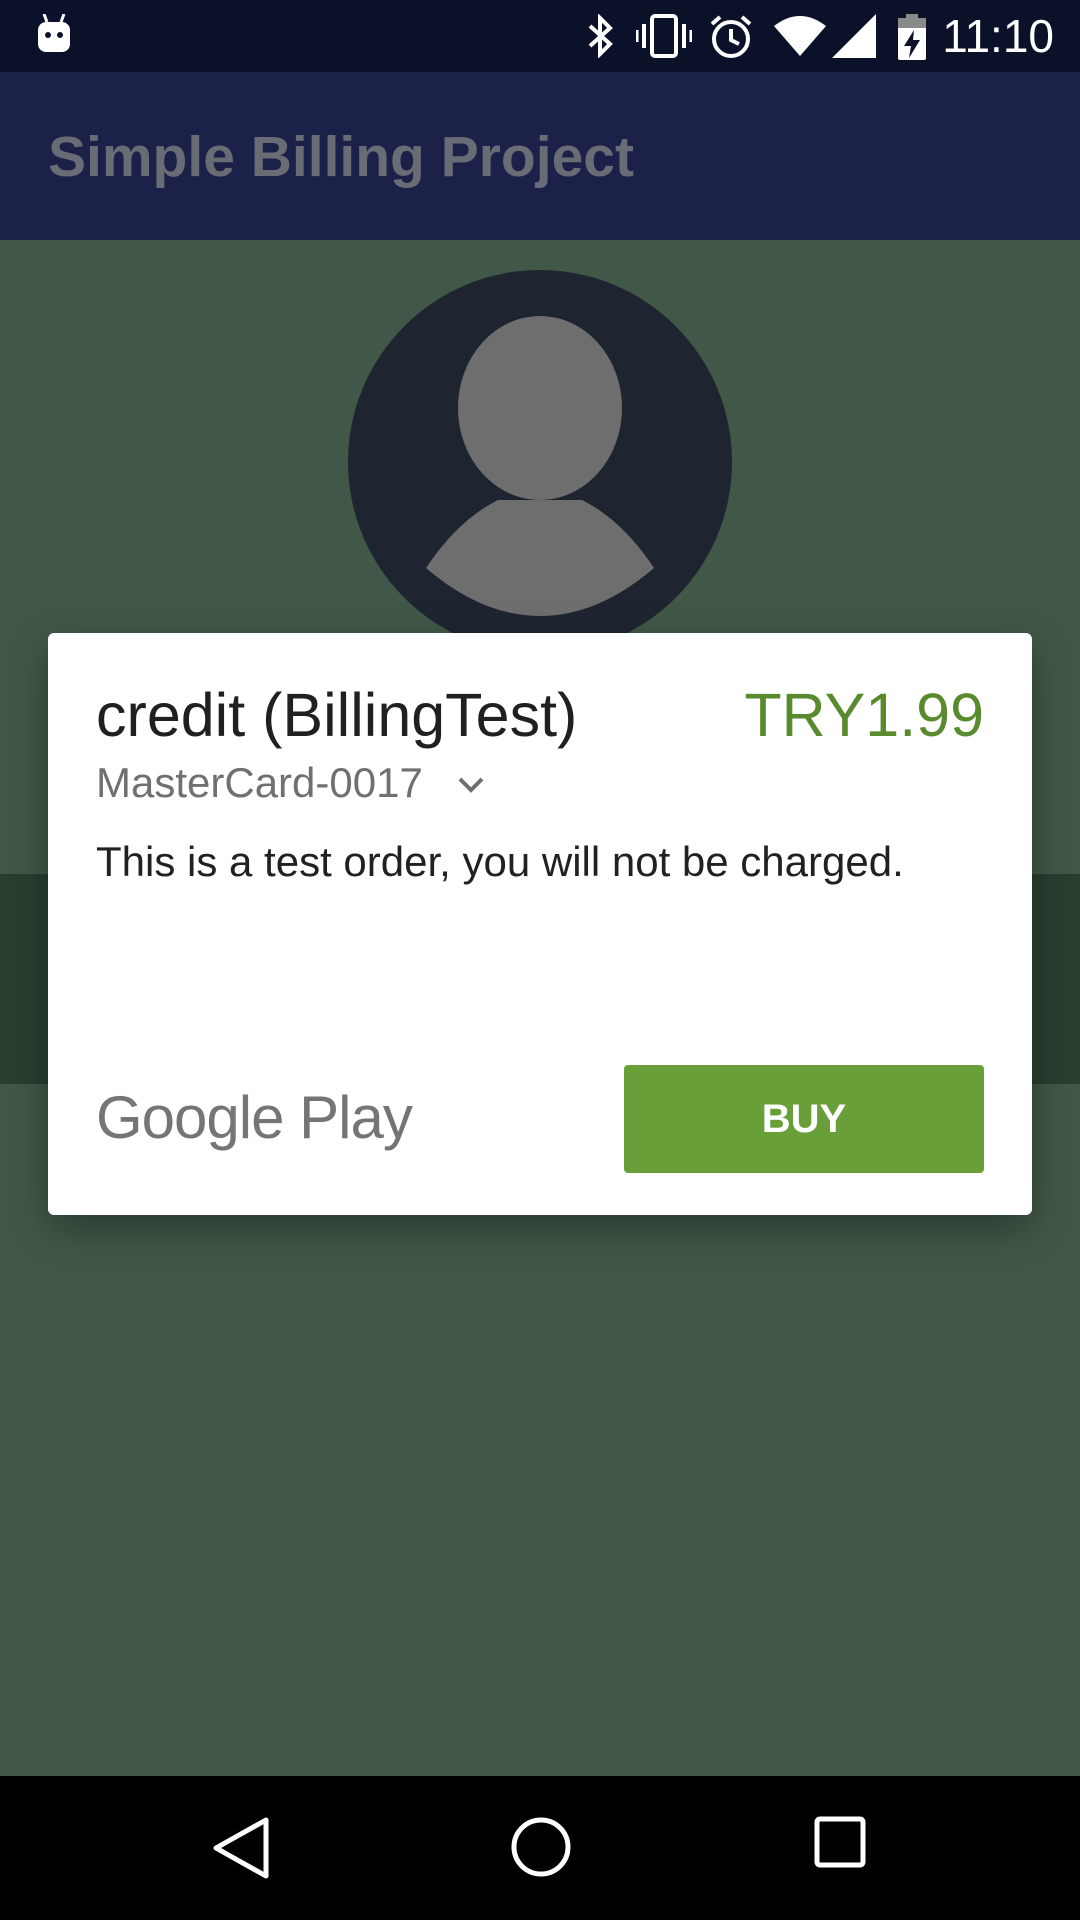  Describe the element at coordinates (854, 36) in the screenshot. I see `cell-signal-icon` at that location.